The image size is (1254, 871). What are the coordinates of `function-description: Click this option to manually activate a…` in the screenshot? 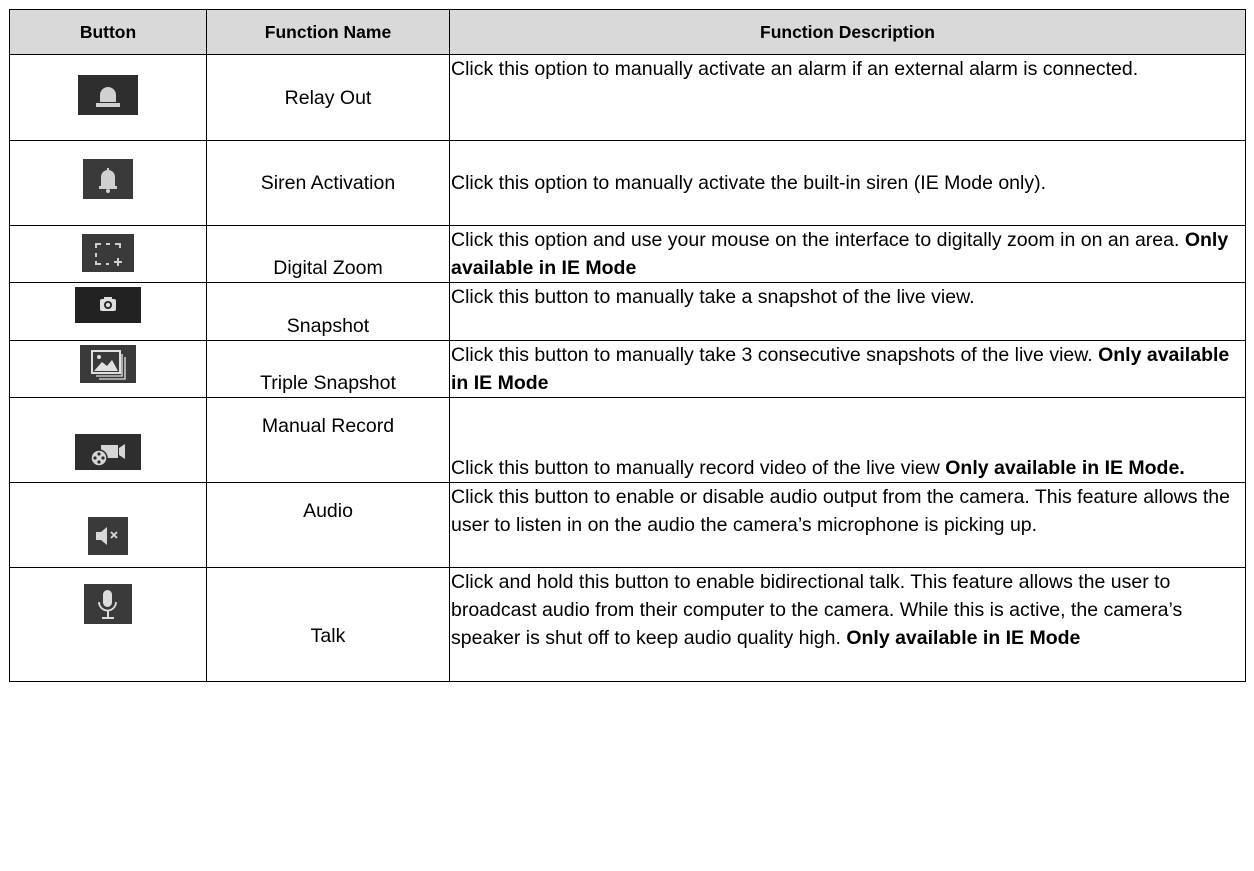 It's located at (847, 97).